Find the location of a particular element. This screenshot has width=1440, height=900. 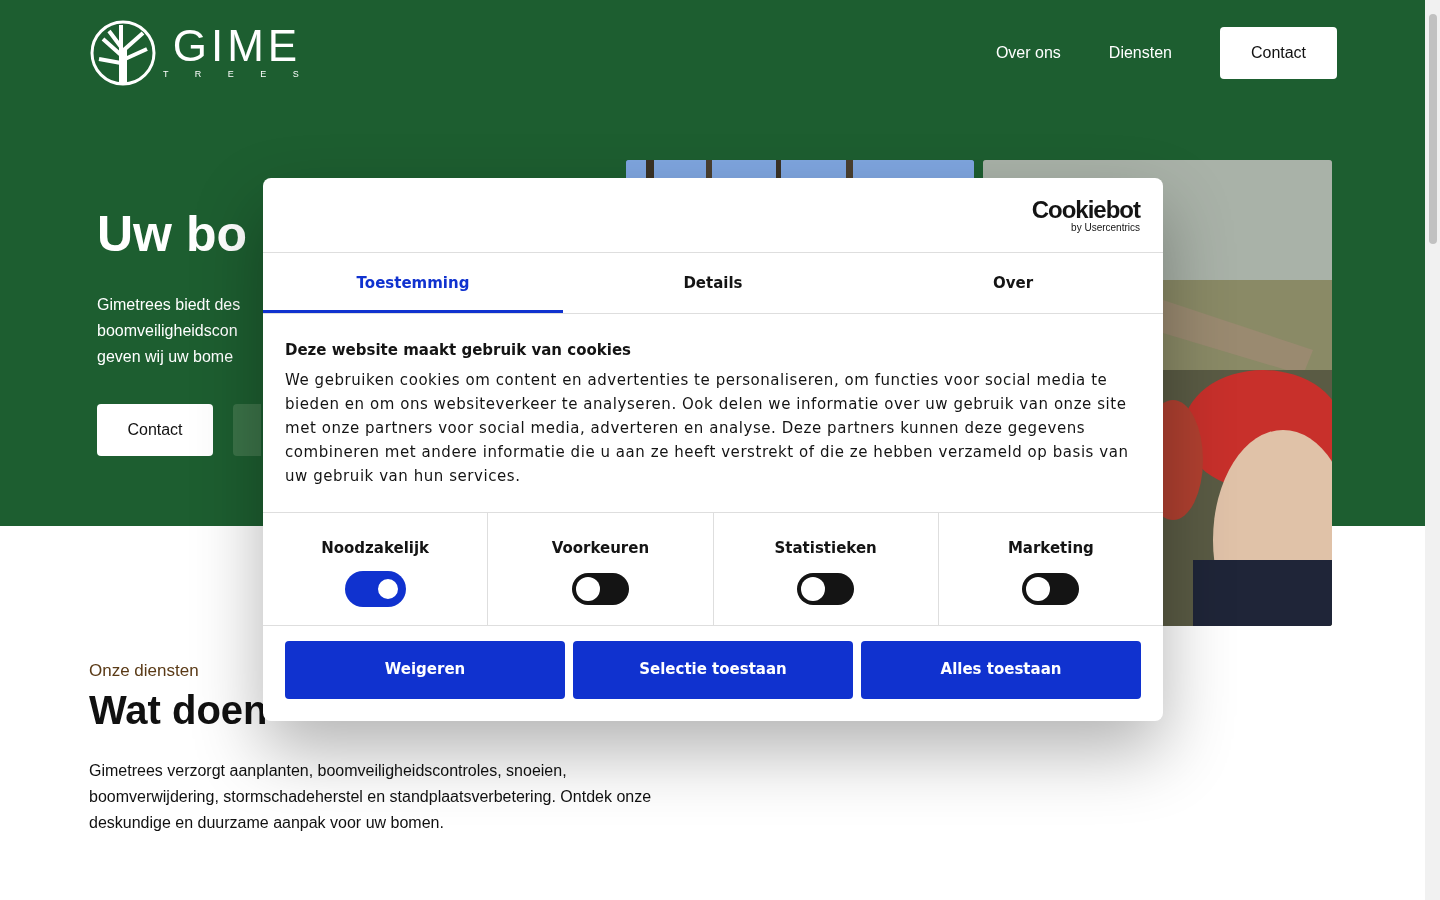

section-title: Wat doen is located at coordinates (178, 710).